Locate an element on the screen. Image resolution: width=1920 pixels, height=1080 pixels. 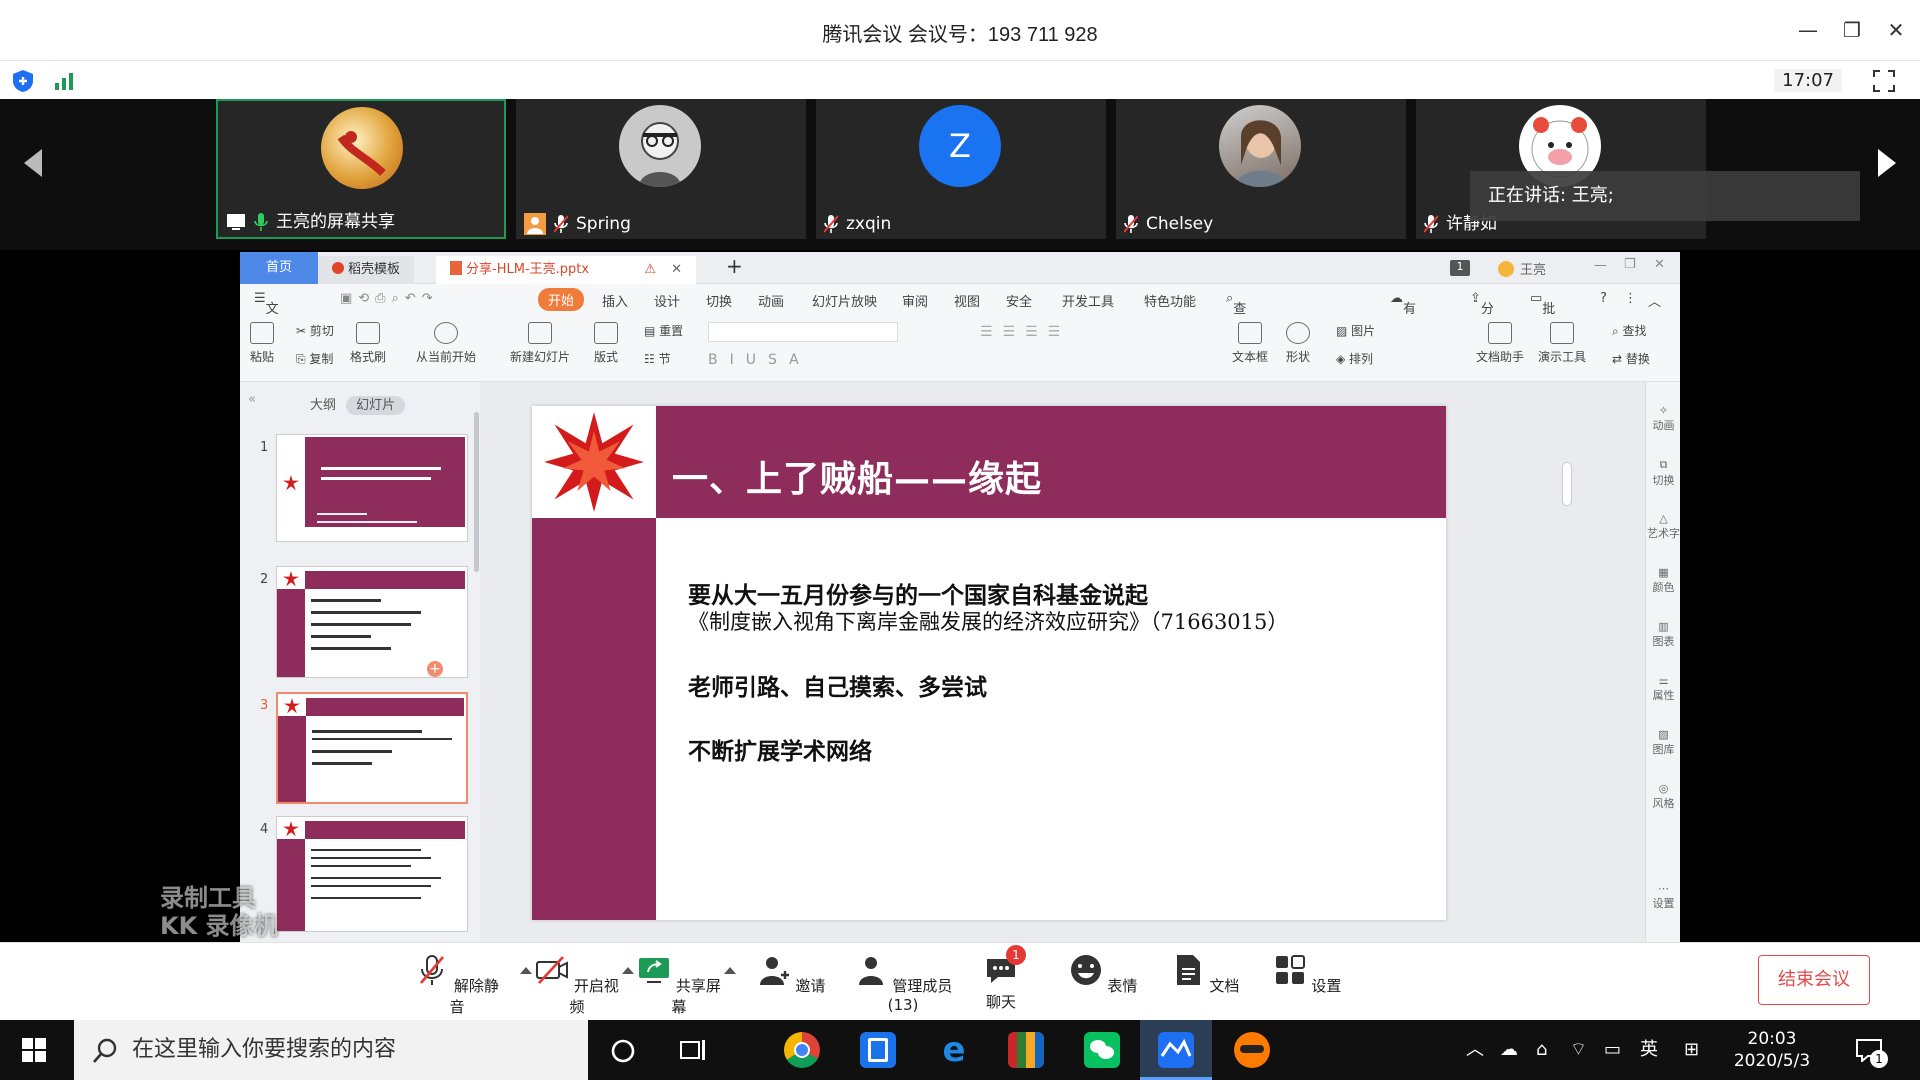
format-painter-button: 格式刷 is located at coordinates (368, 343).